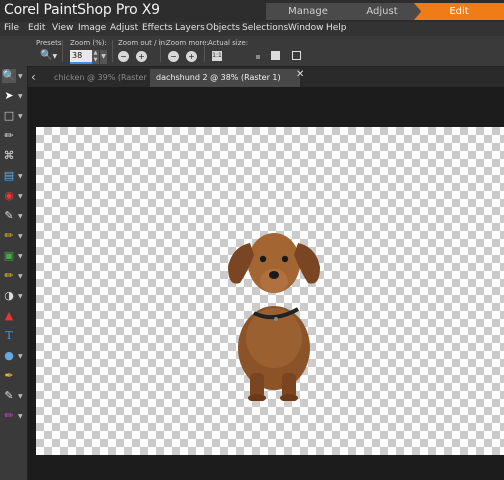  Describe the element at coordinates (336, 28) in the screenshot. I see `menu-help: Help` at that location.